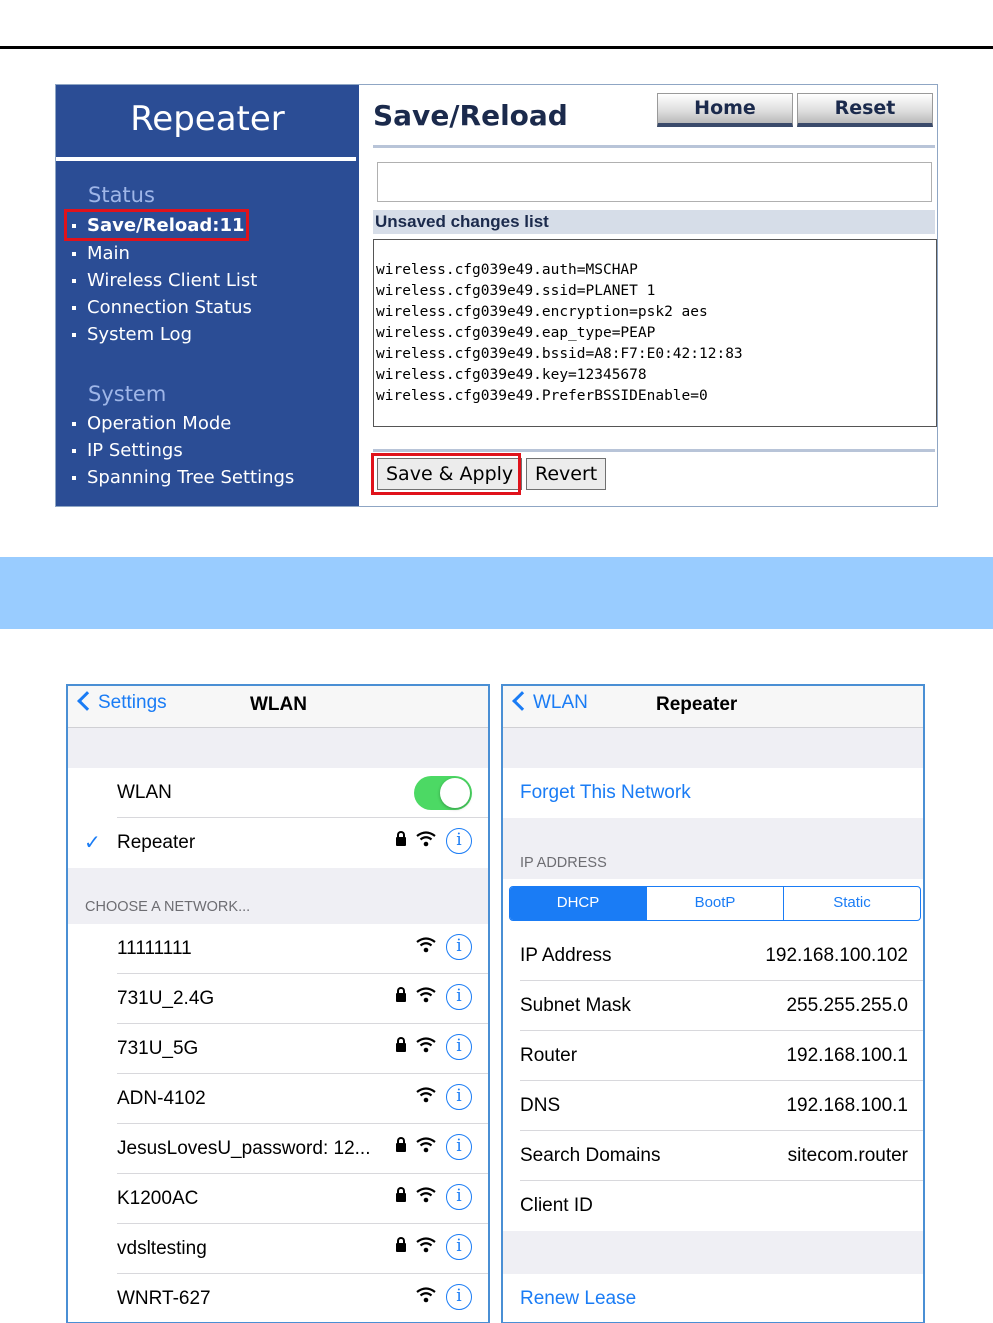  What do you see at coordinates (121, 195) in the screenshot?
I see `sidebar-section-status: Status` at bounding box center [121, 195].